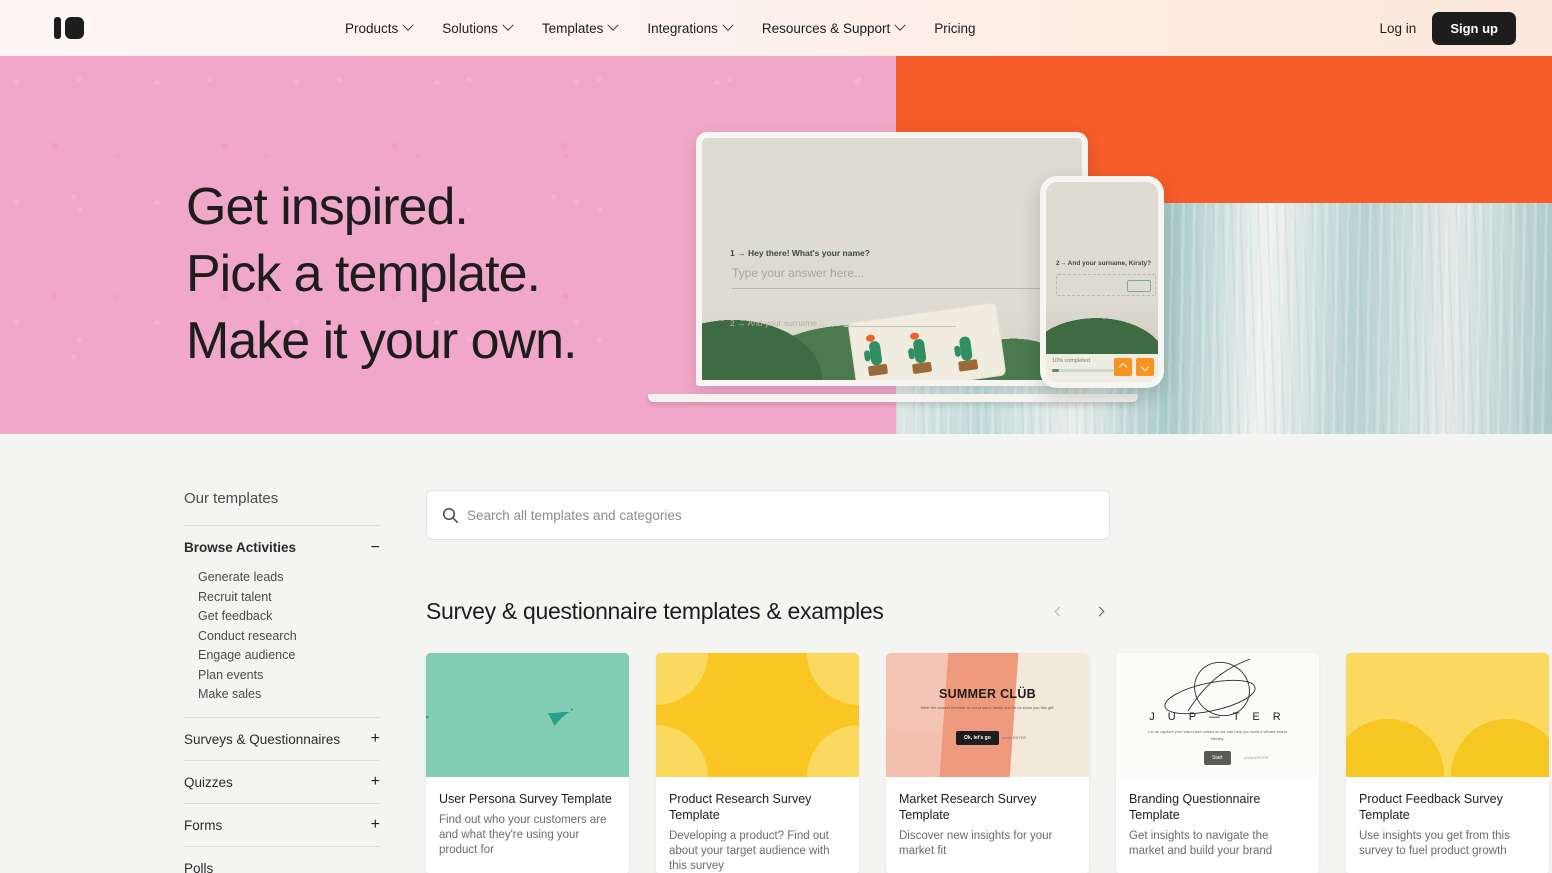 This screenshot has height=873, width=1552. I want to click on card-title: Branding Questionnaire Template, so click(1195, 807).